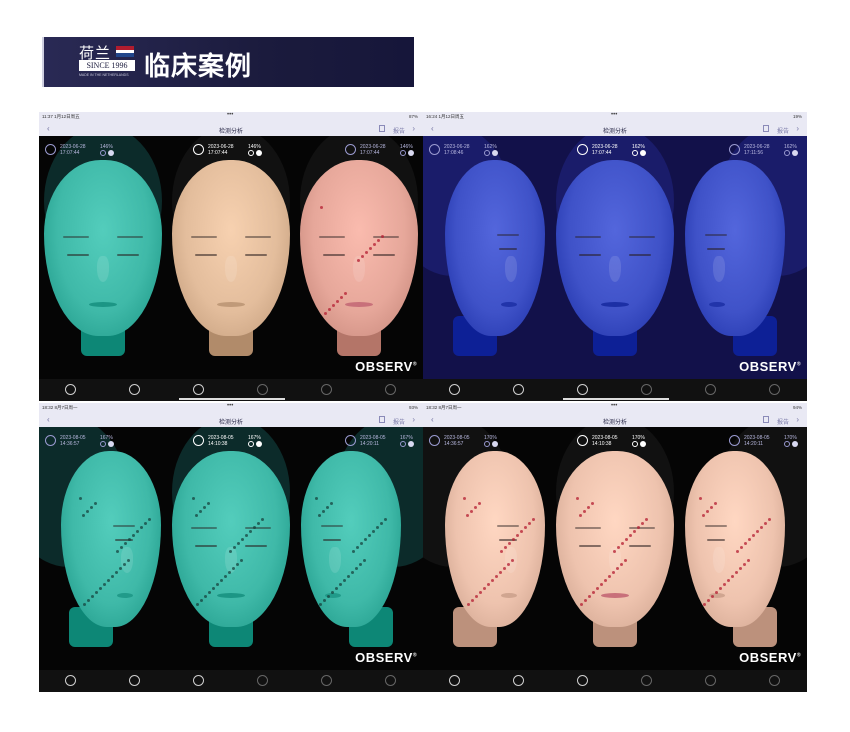 The height and width of the screenshot is (732, 850). I want to click on face-view: 2023-08-05 14:10:38 170%, so click(615, 548).